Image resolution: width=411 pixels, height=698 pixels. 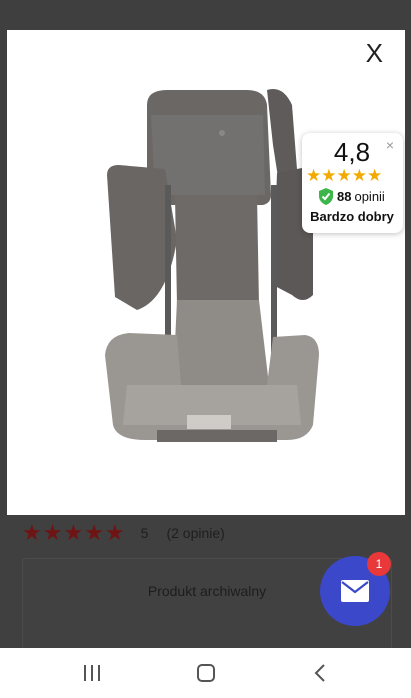 I want to click on back-button, so click(x=320, y=673).